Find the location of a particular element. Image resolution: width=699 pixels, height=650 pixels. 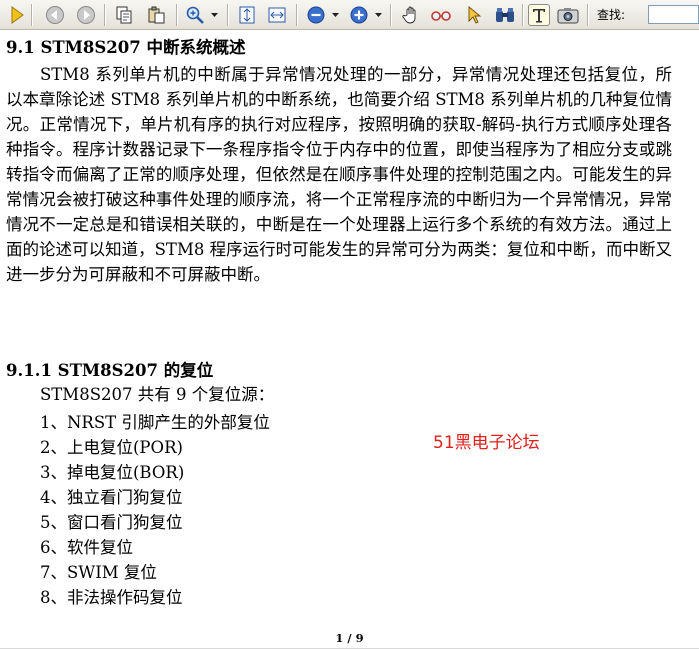

page-bottom-divider is located at coordinates (349, 648).